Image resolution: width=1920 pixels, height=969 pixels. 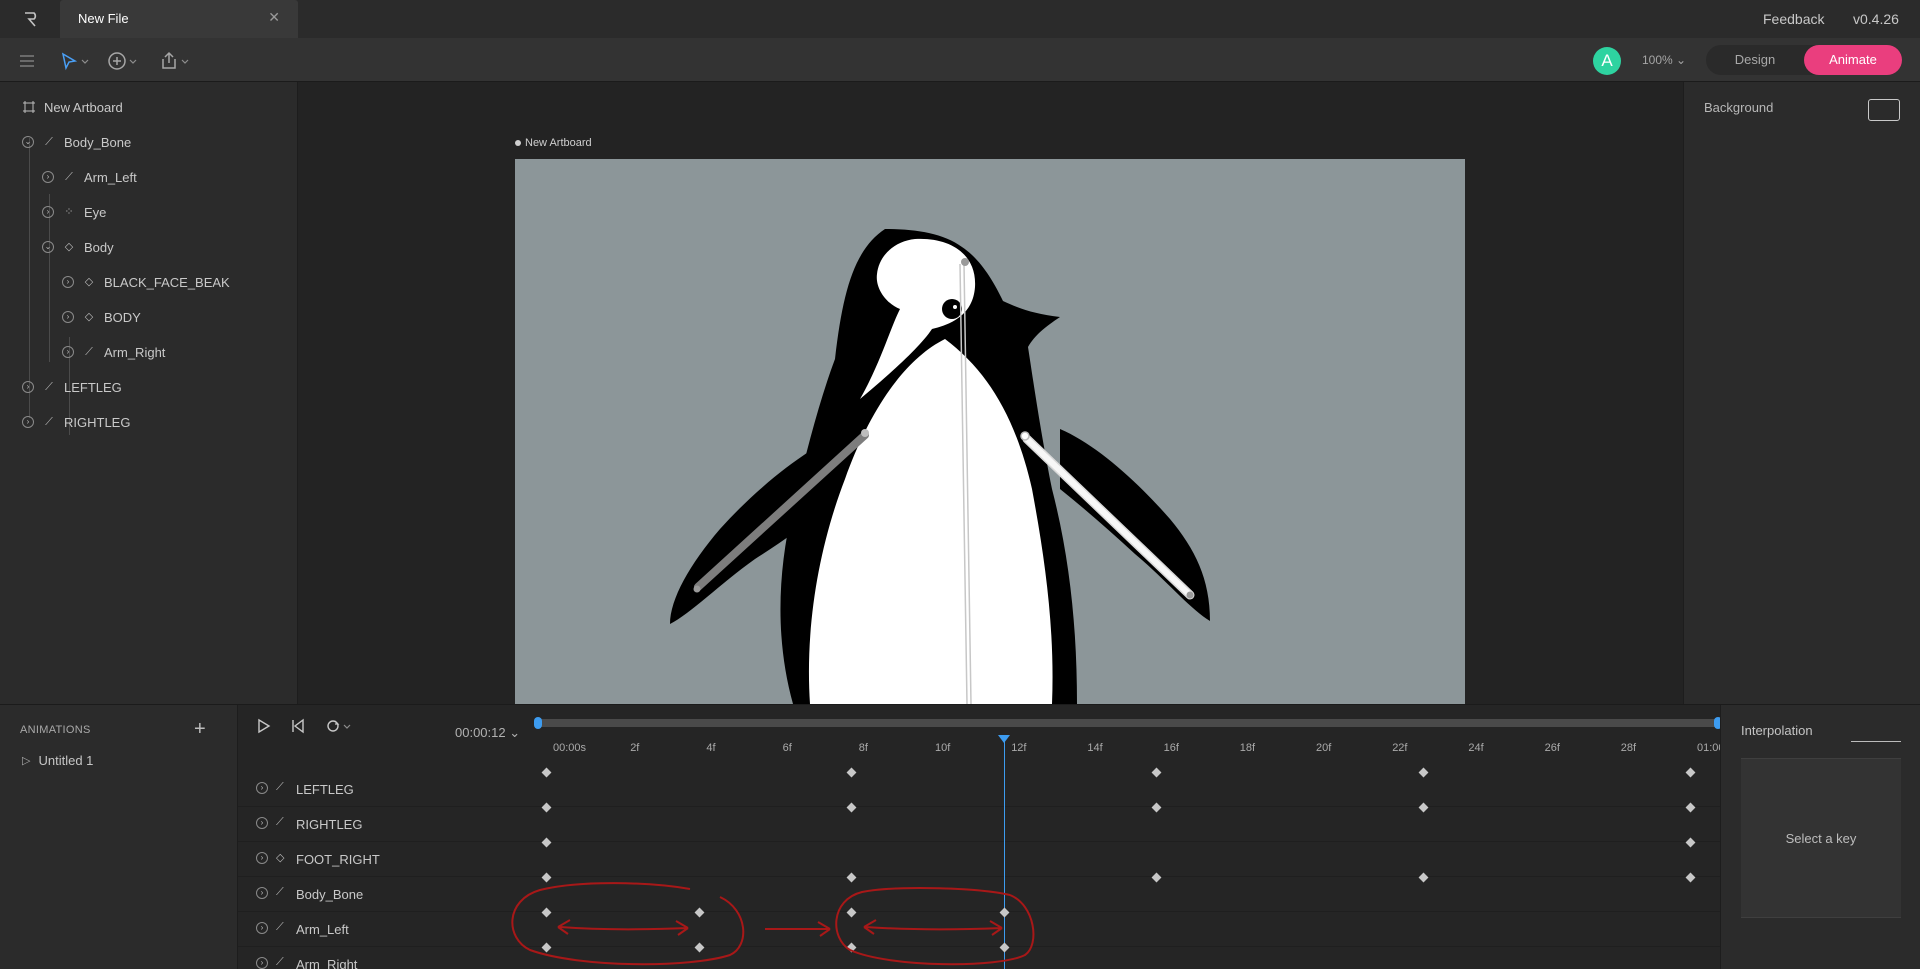 I want to click on background-label: Background, so click(x=1739, y=107).